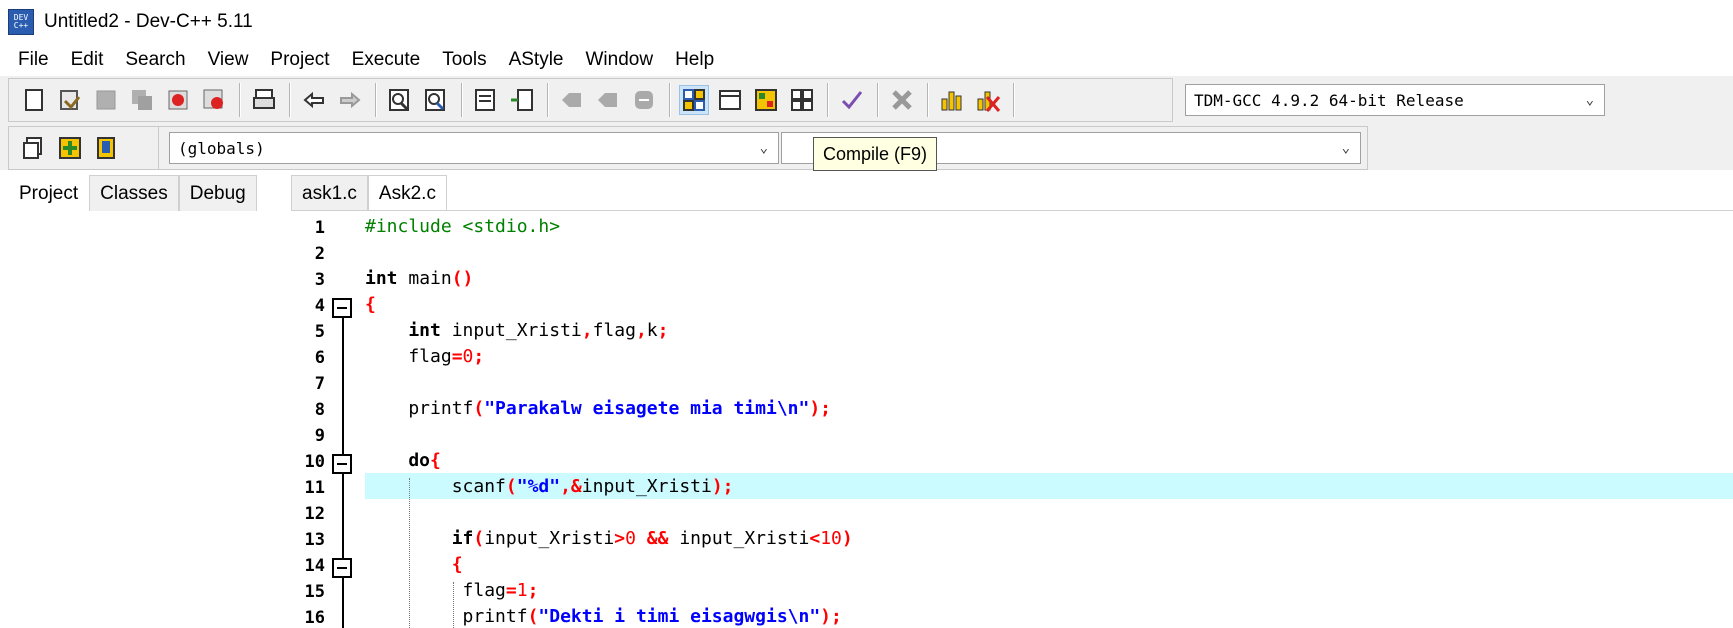 The height and width of the screenshot is (628, 1733). I want to click on unindent-button, so click(522, 100).